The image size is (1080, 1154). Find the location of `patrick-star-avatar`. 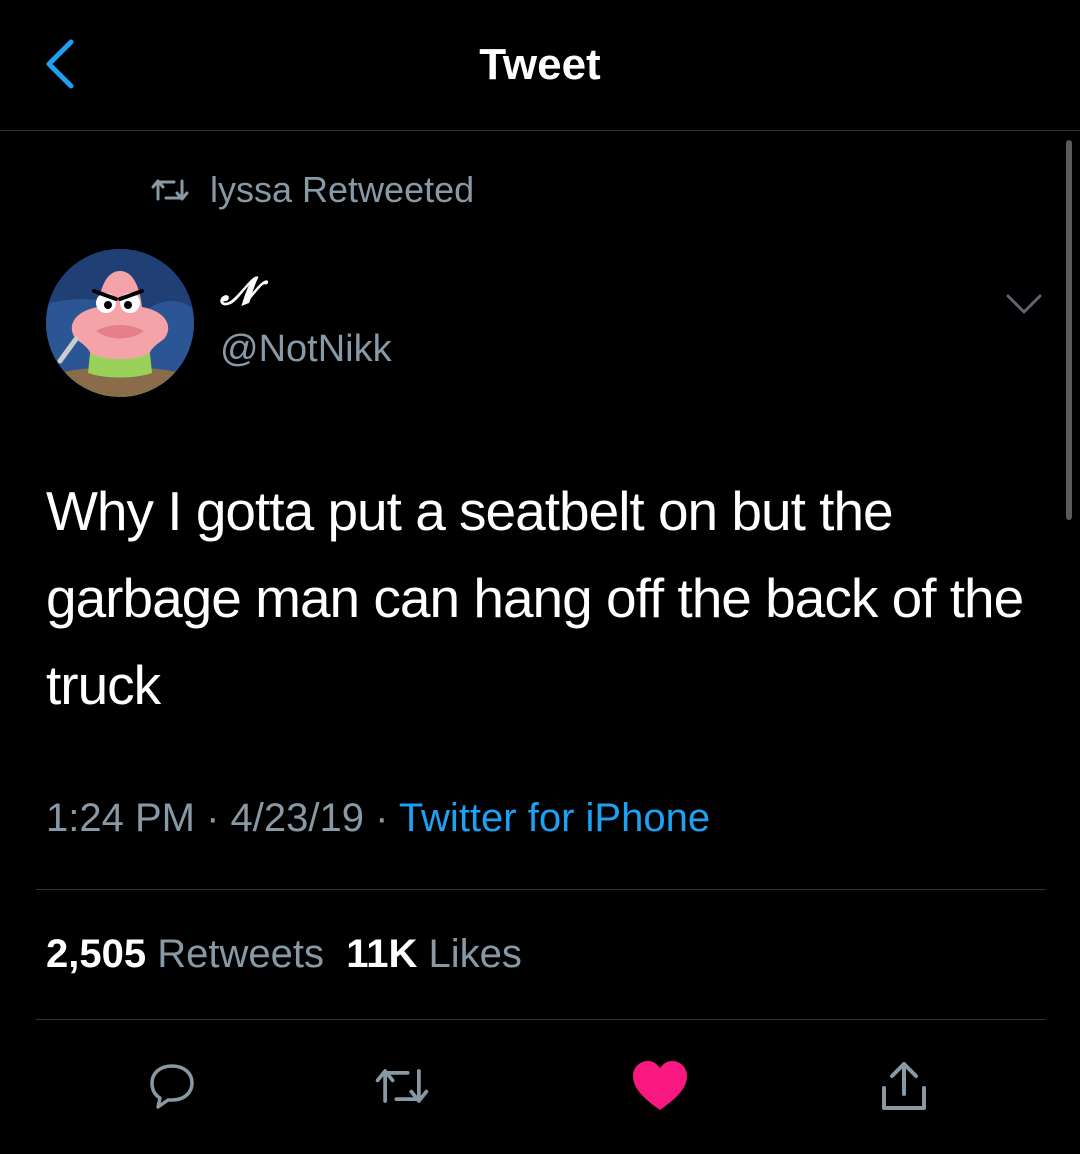

patrick-star-avatar is located at coordinates (120, 323).